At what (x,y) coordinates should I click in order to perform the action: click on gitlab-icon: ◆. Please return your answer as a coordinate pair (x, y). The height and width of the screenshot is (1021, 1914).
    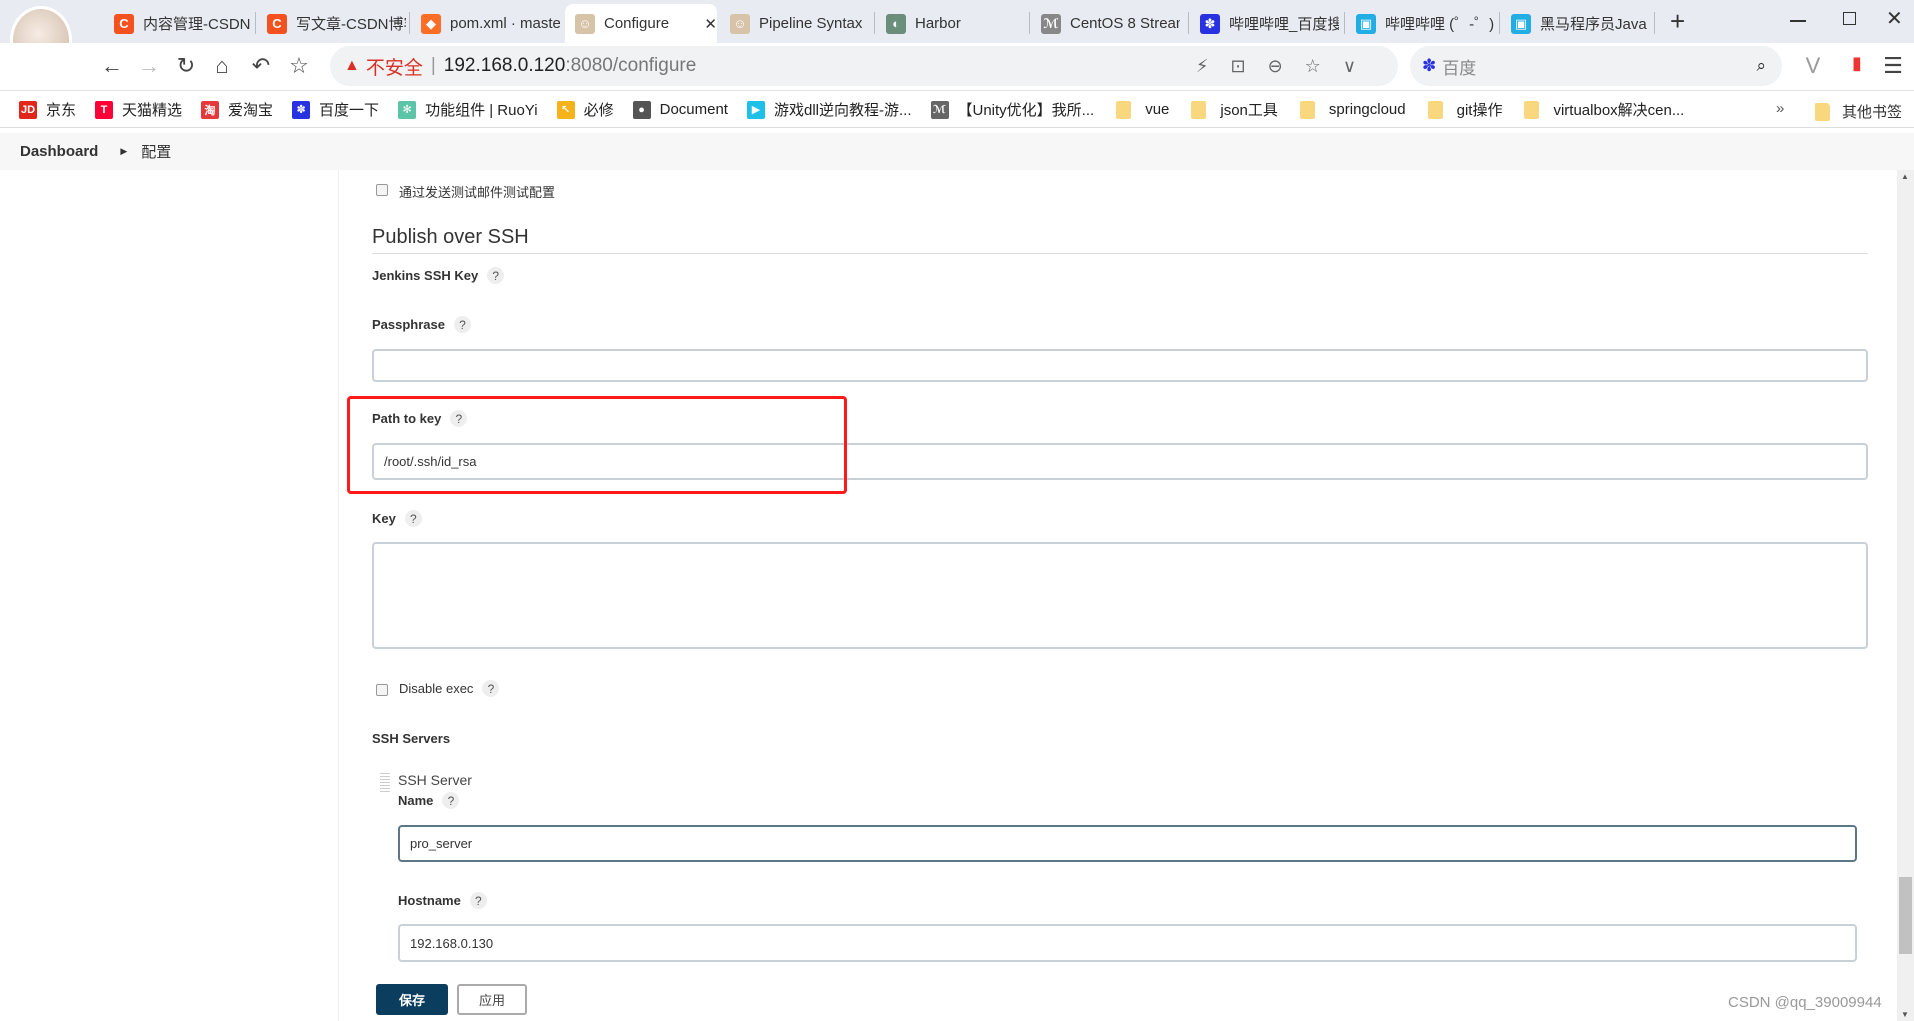
    Looking at the image, I should click on (431, 23).